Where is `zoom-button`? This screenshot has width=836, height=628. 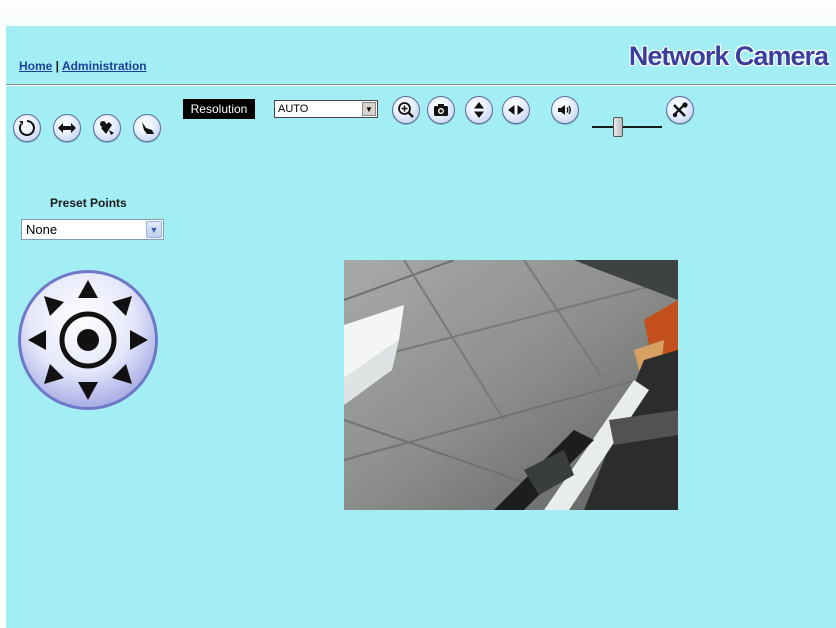
zoom-button is located at coordinates (406, 110).